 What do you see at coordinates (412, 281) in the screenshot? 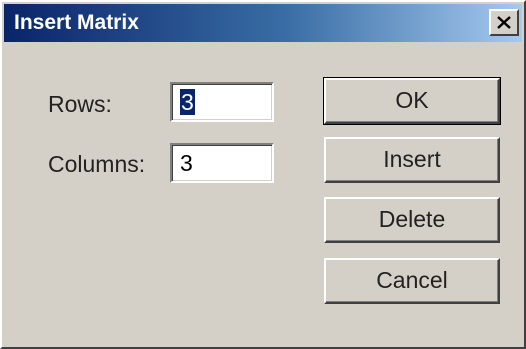
I see `cancel-button: Cancel` at bounding box center [412, 281].